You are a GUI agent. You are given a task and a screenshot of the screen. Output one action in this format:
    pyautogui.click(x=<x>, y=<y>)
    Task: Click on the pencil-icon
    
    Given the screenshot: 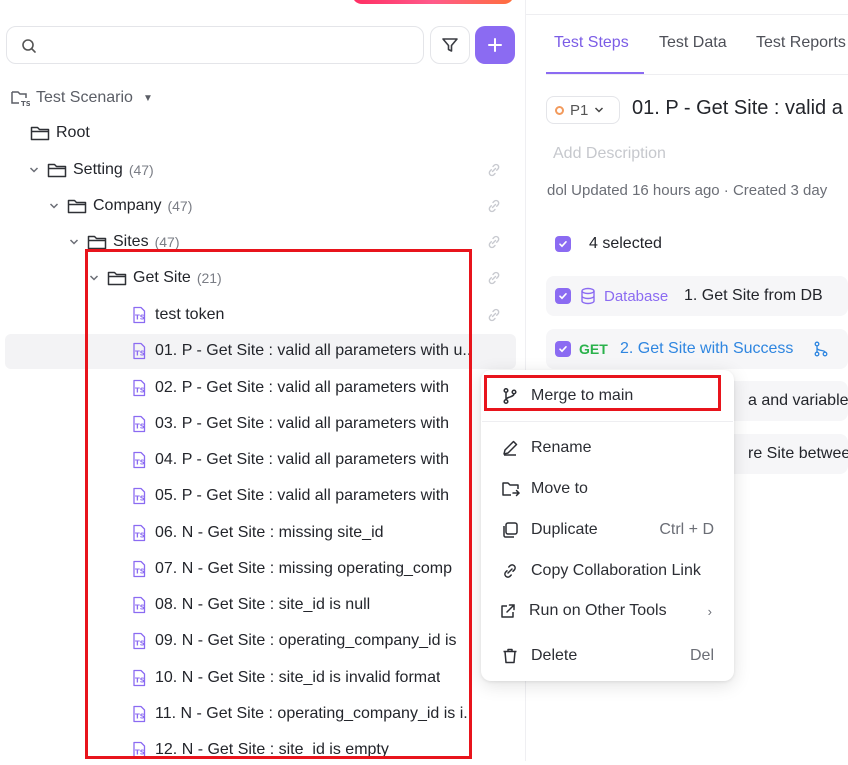 What is the action you would take?
    pyautogui.click(x=510, y=448)
    